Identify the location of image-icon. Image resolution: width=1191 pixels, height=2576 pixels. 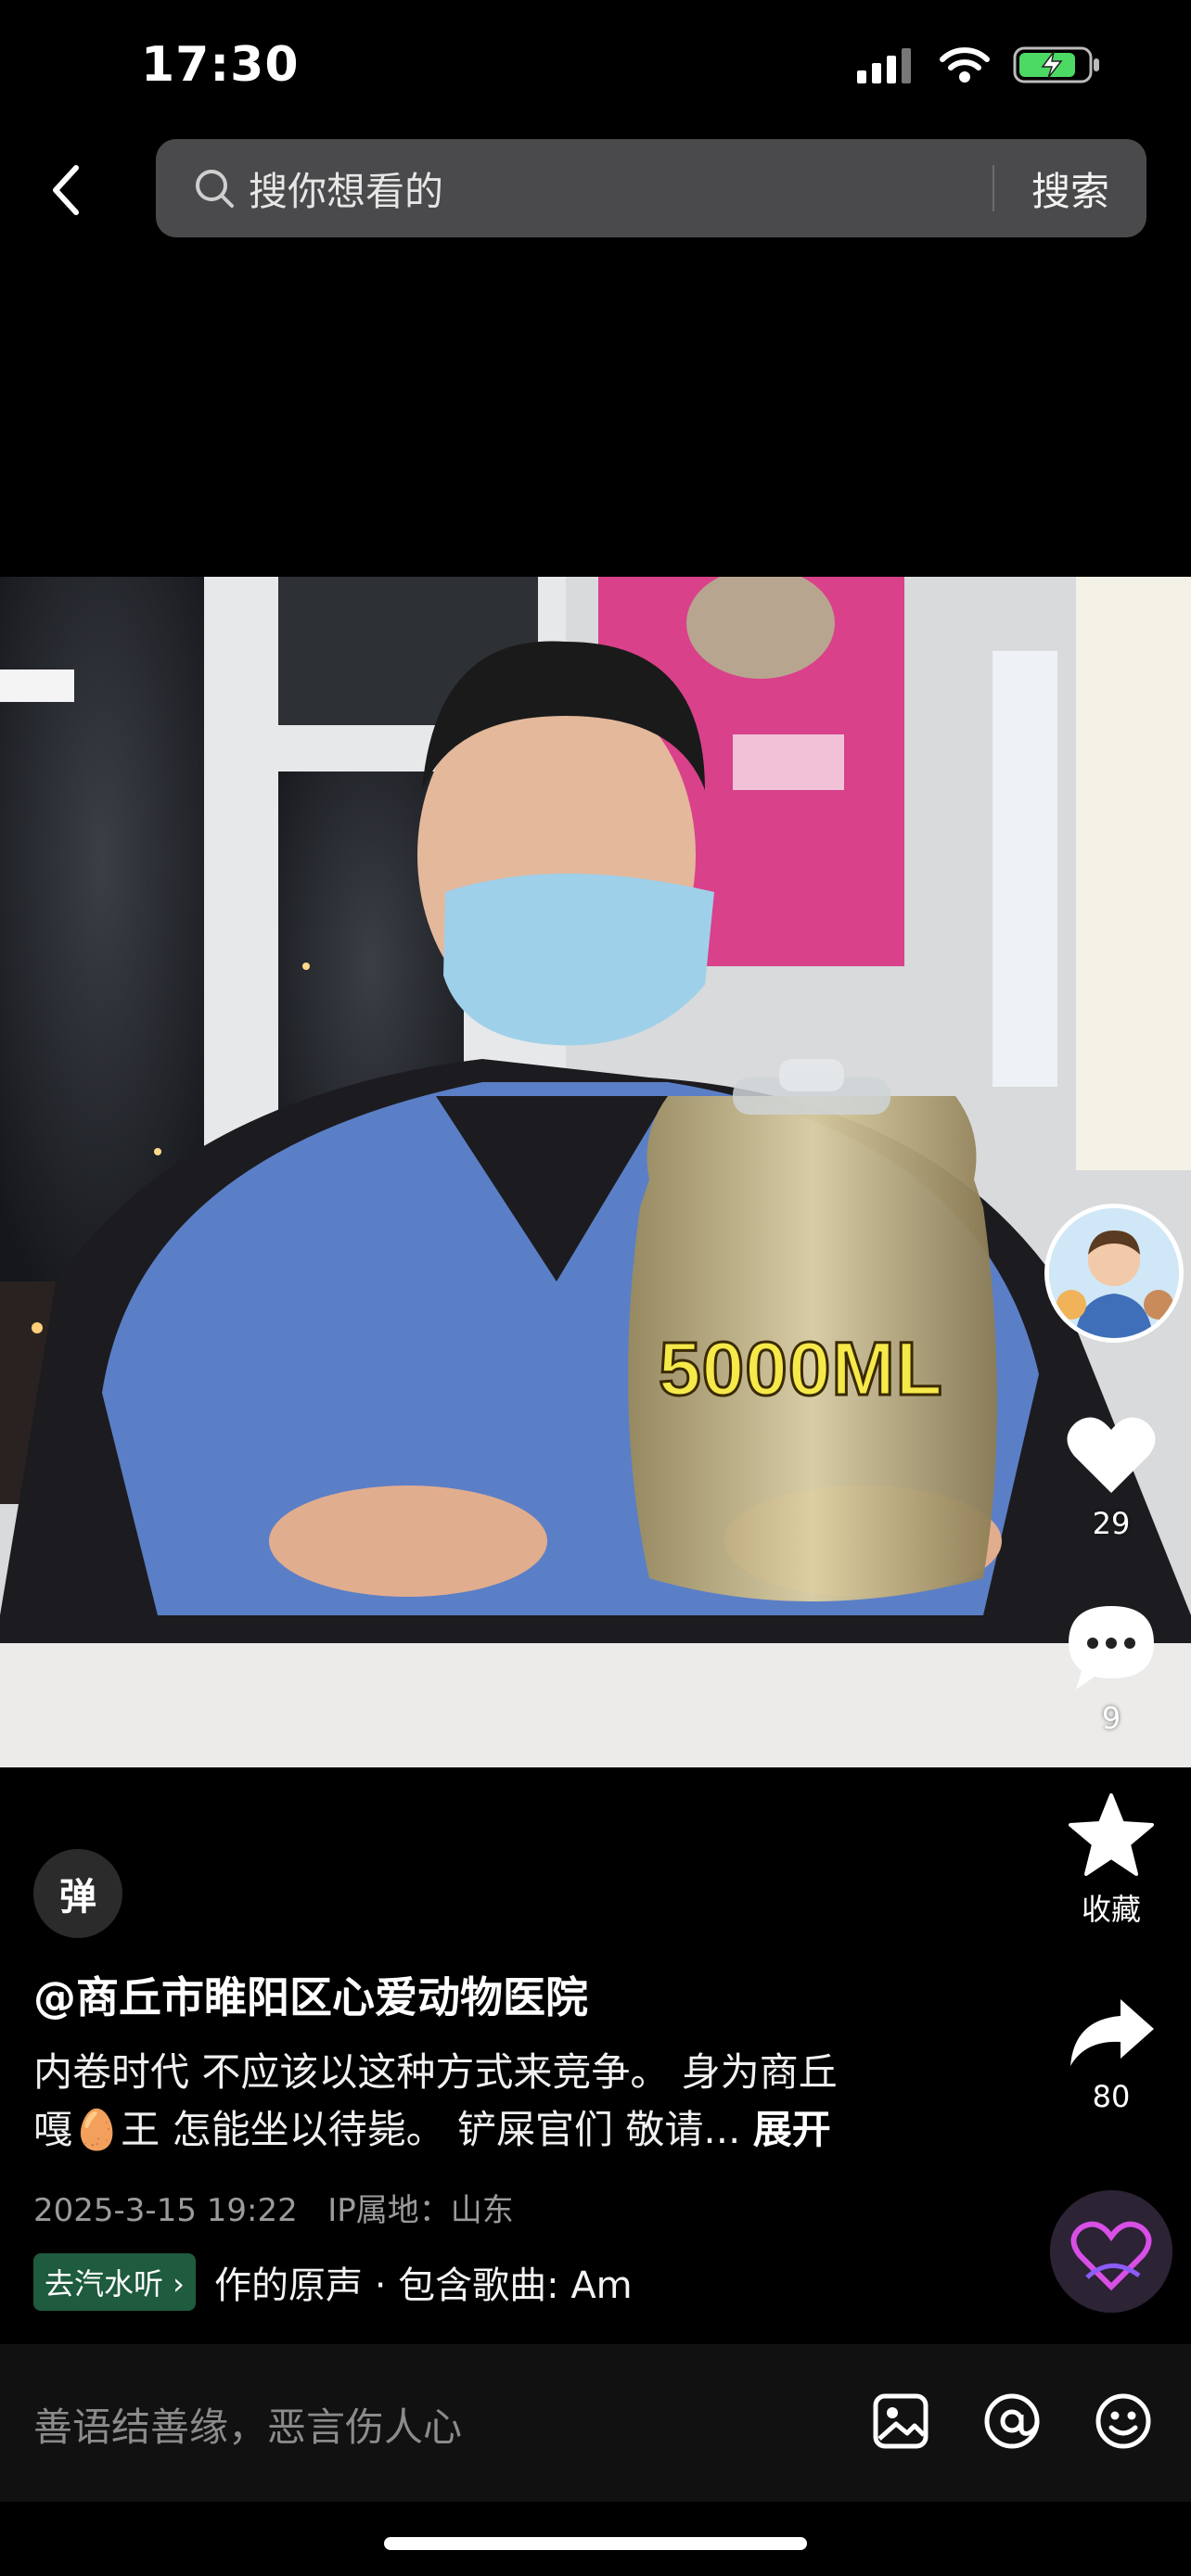
(900, 2421).